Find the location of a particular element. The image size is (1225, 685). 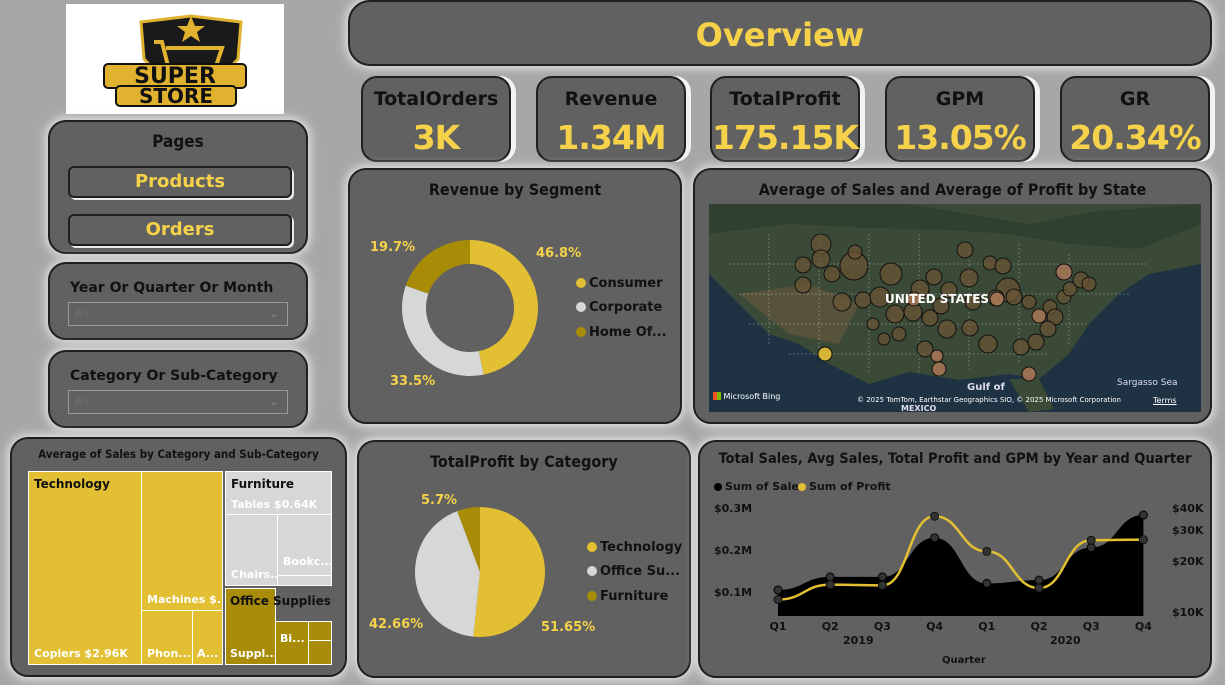

kpi-gr: GR 20.34% is located at coordinates (1135, 119).